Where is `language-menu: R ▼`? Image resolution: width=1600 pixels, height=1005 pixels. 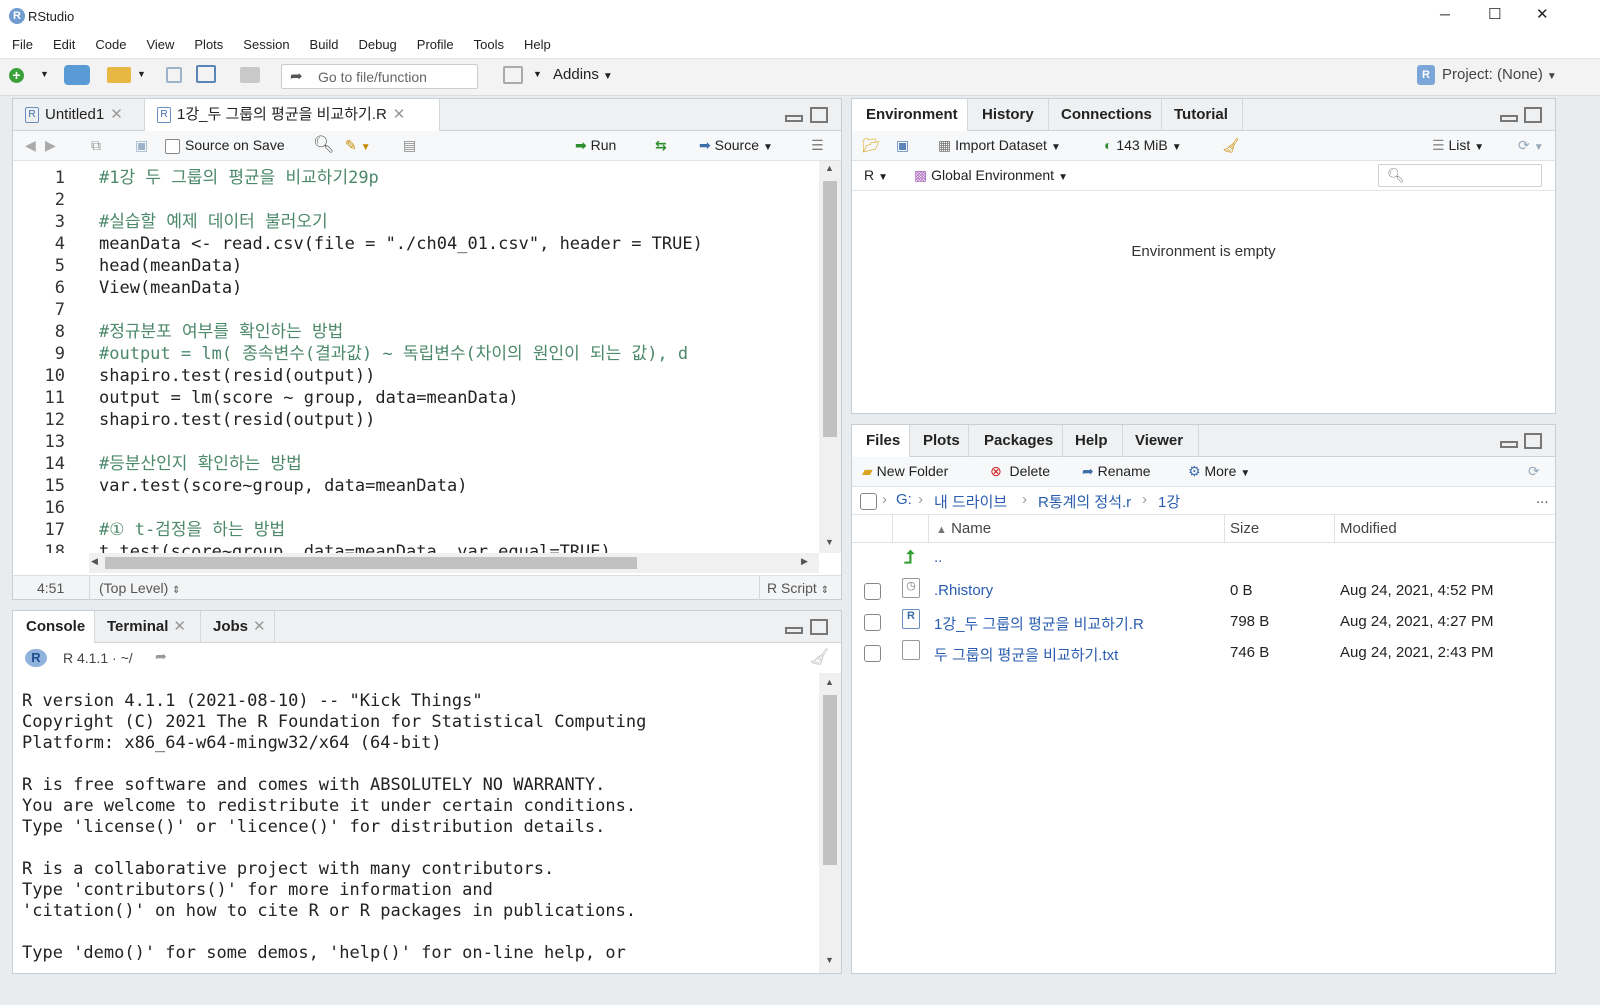 language-menu: R ▼ is located at coordinates (876, 176).